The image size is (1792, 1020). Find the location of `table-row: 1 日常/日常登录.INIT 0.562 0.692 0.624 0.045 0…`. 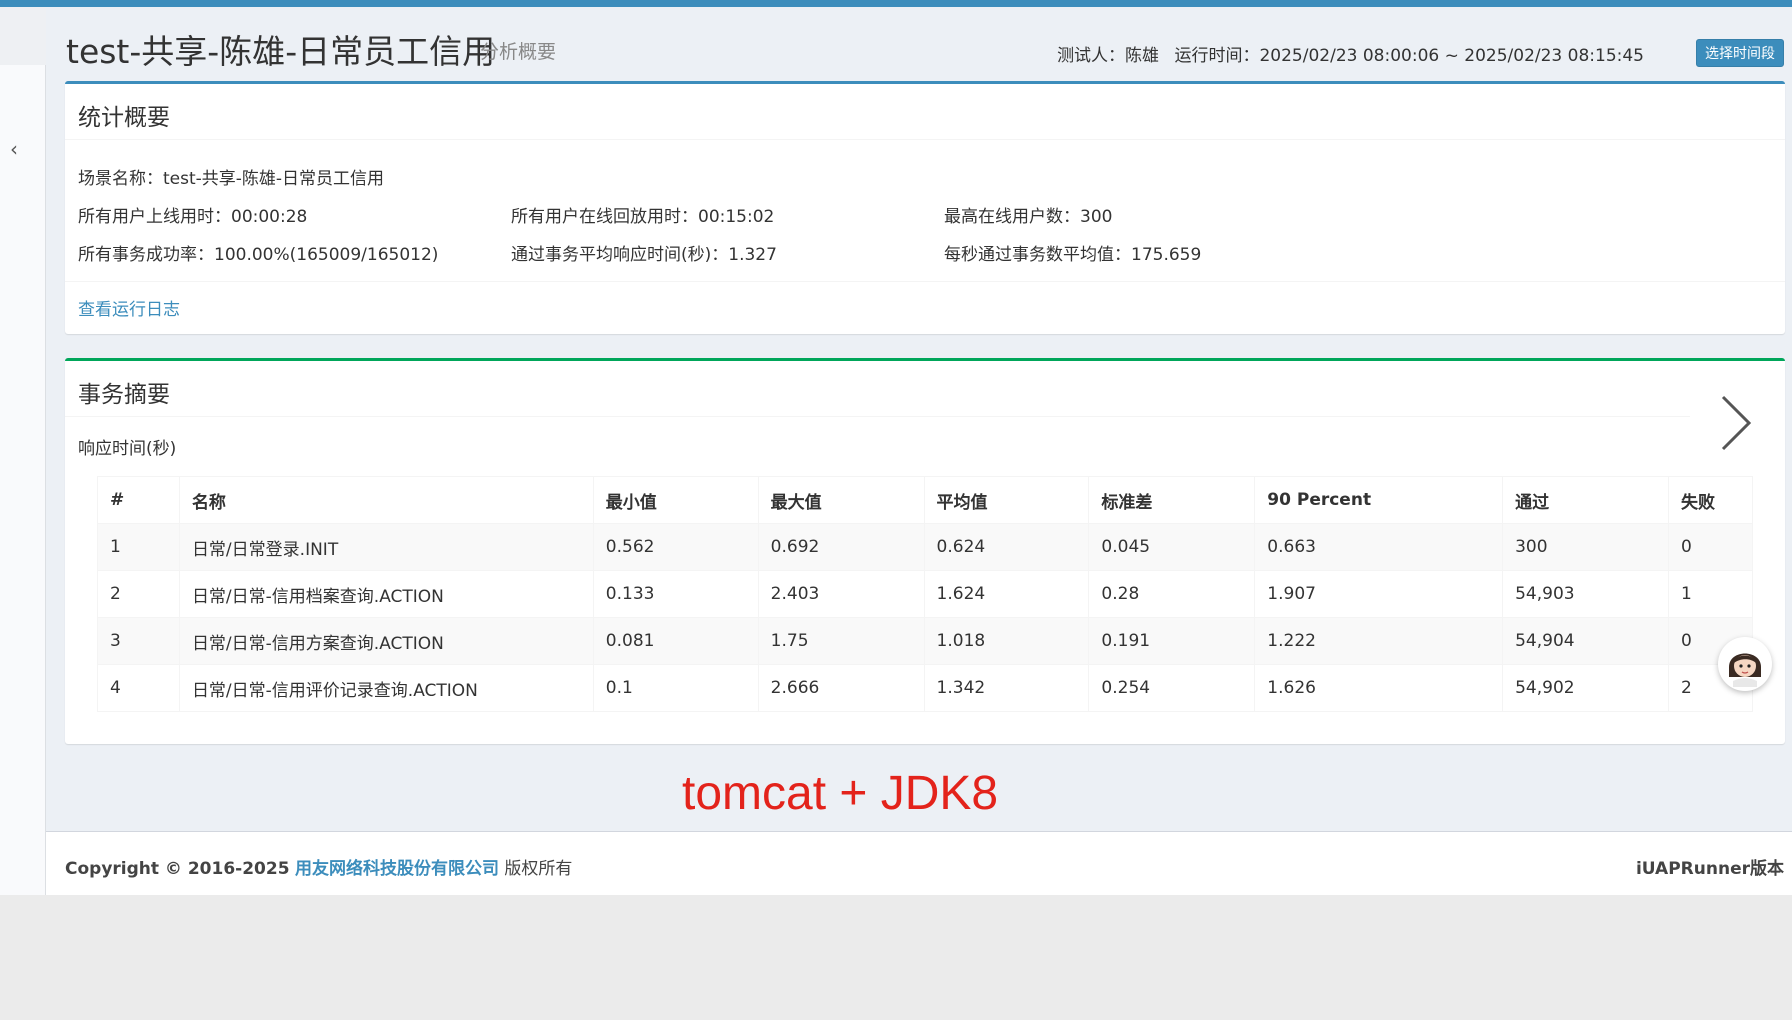

table-row: 1 日常/日常登录.INIT 0.562 0.692 0.624 0.045 0… is located at coordinates (925, 547).